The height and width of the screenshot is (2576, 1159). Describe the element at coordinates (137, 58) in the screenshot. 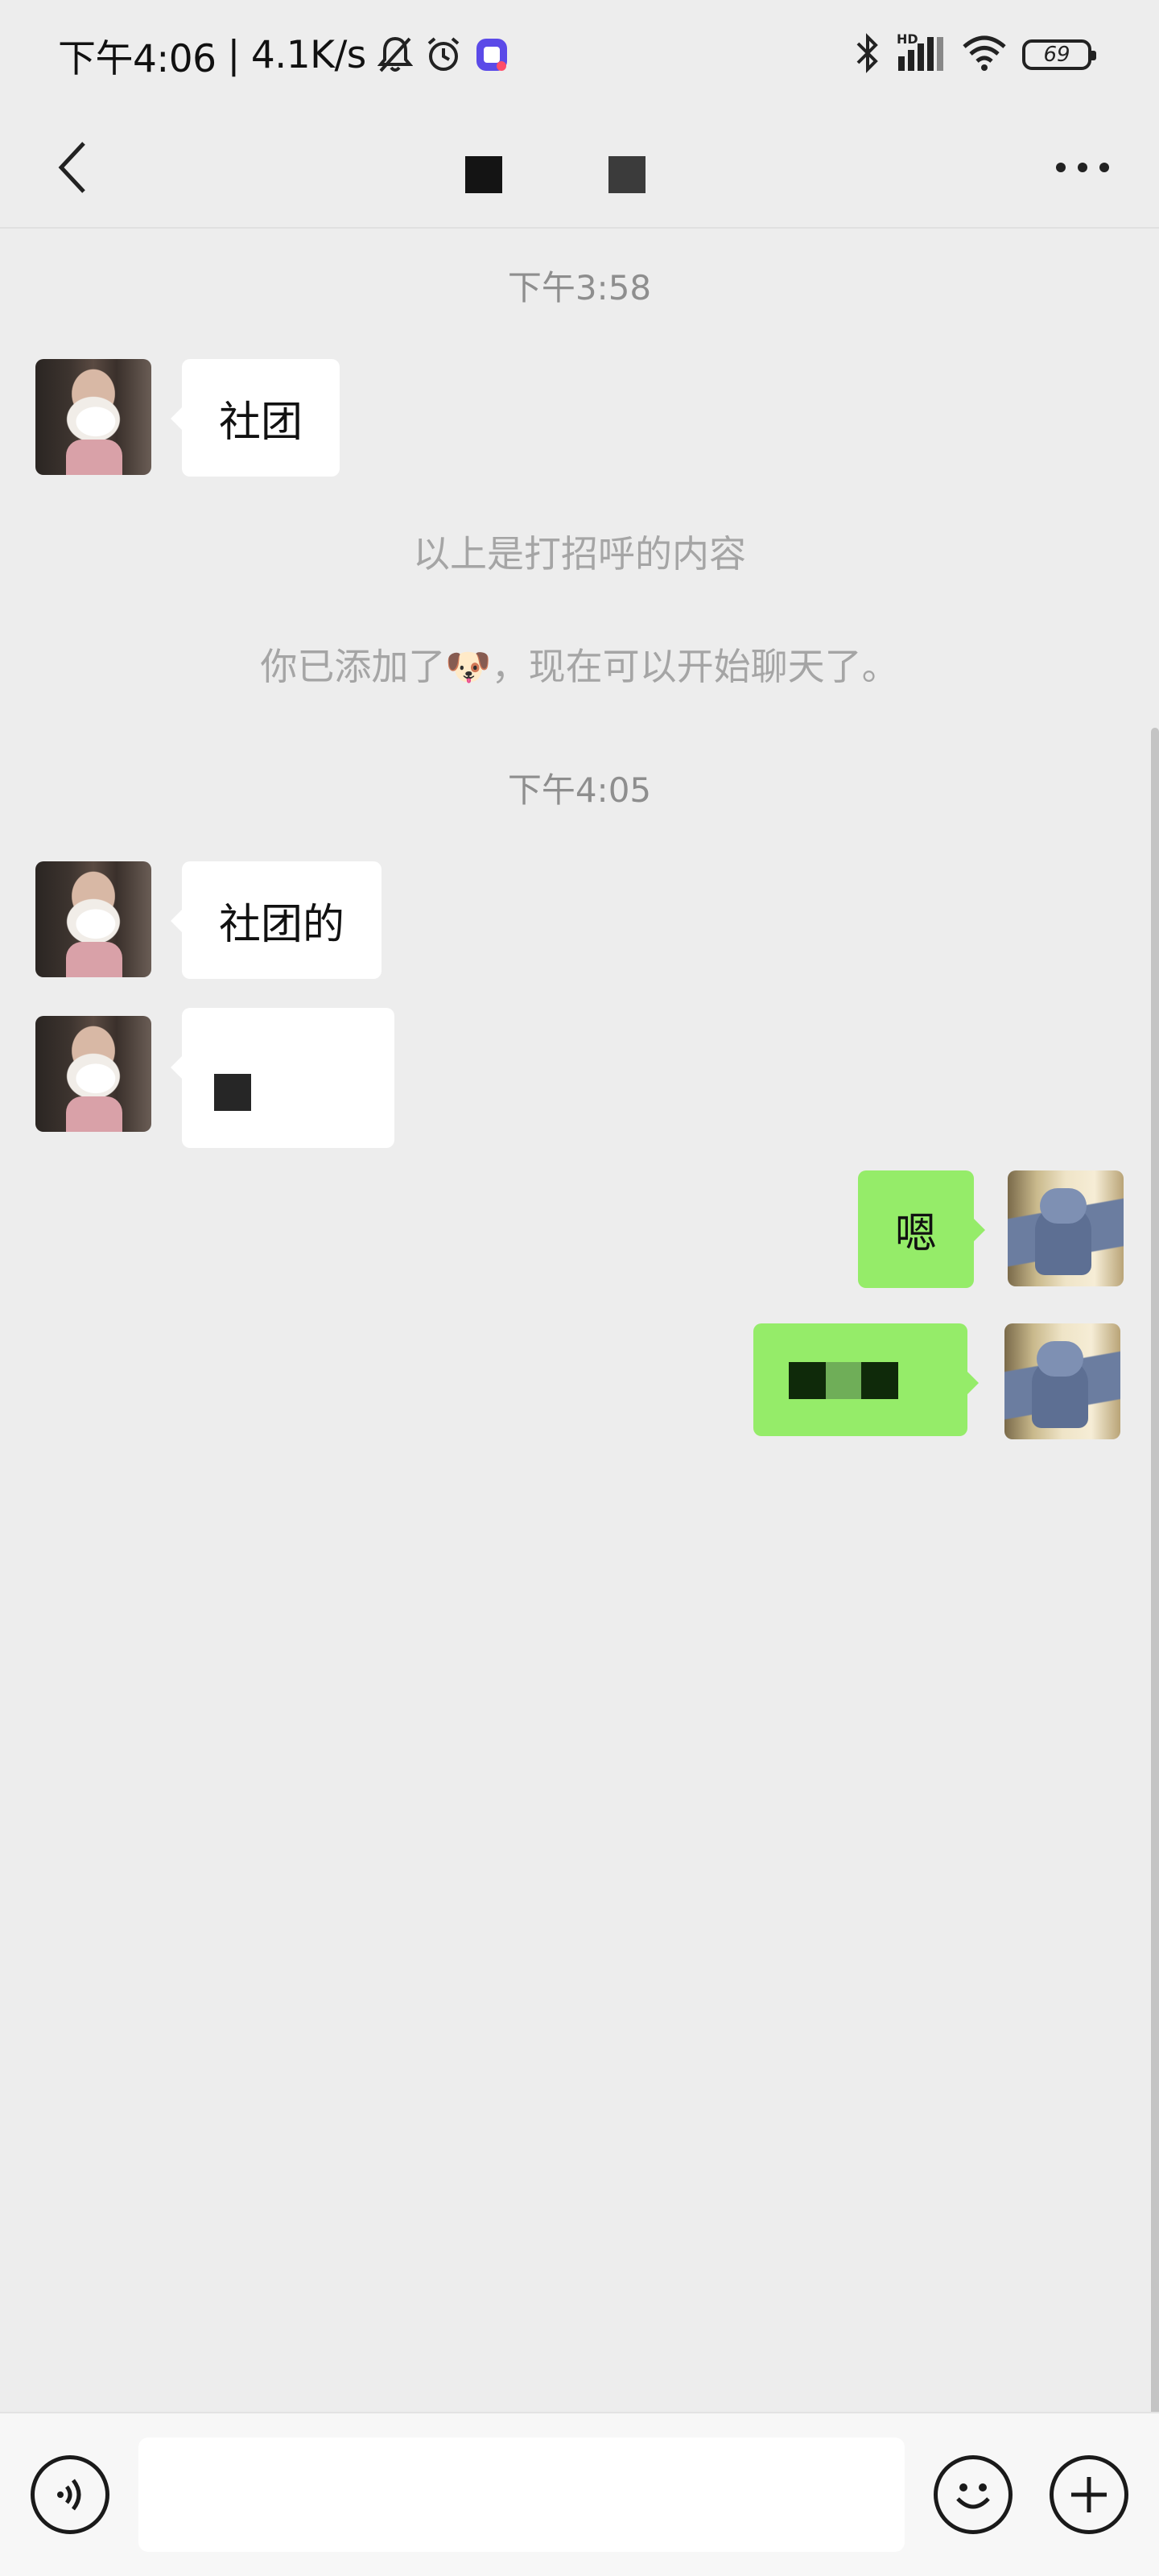

I see `status-time: 下午4:06` at that location.